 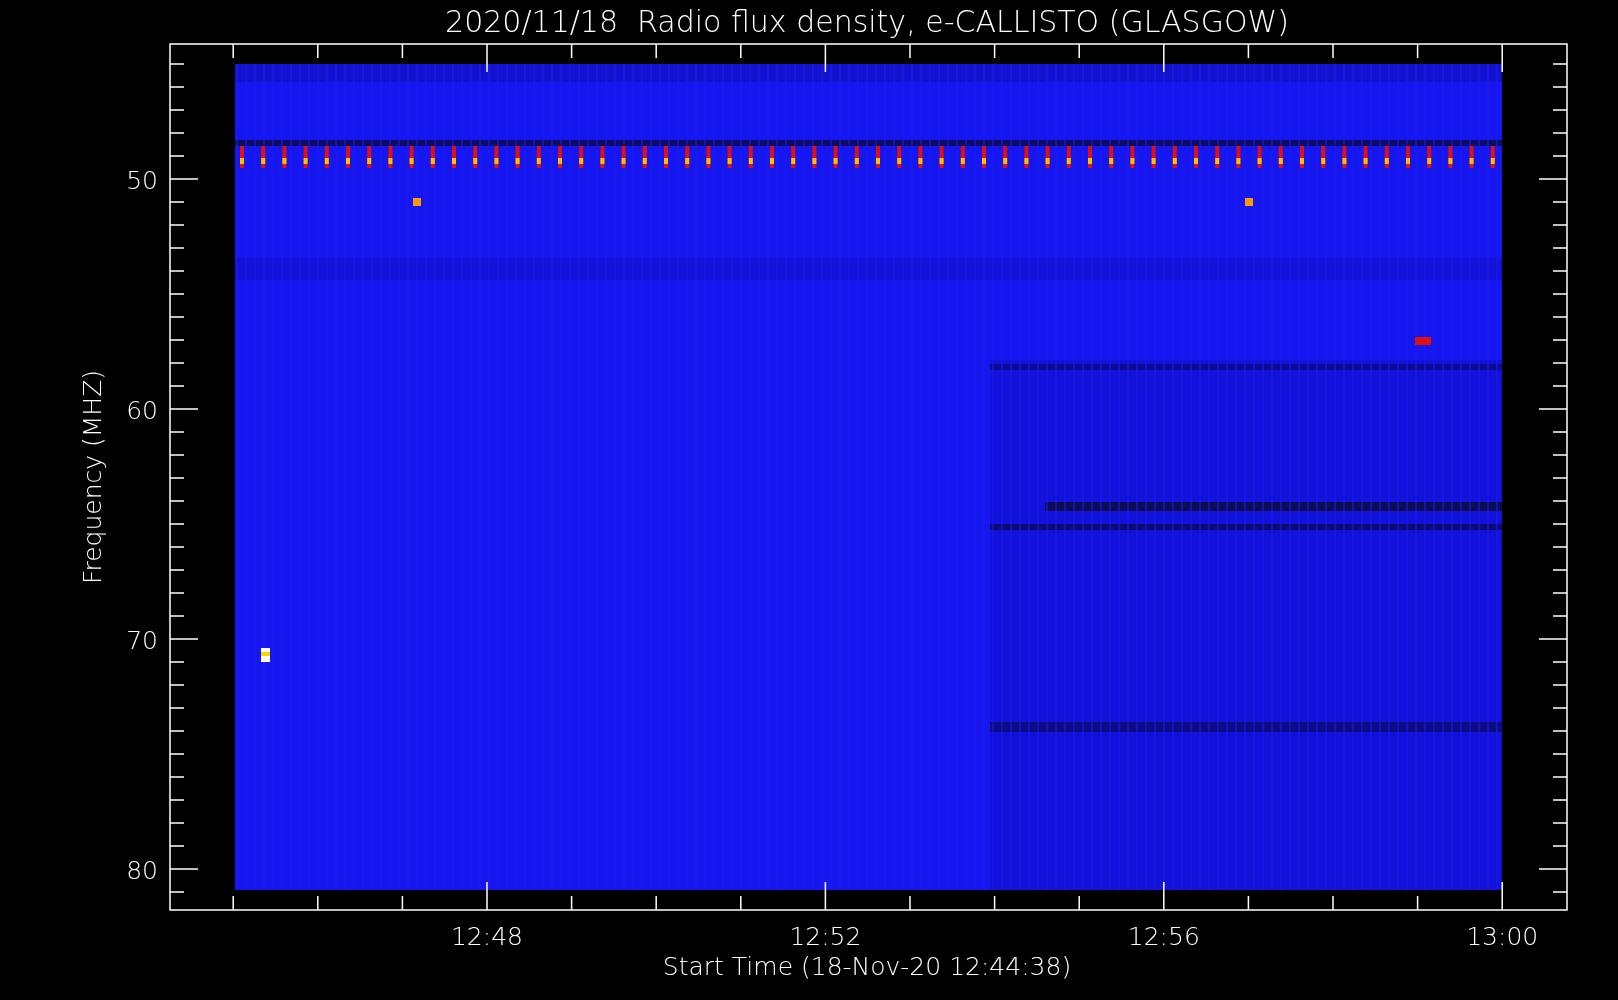 What do you see at coordinates (1502, 936) in the screenshot?
I see `x-tick-label: 13:00` at bounding box center [1502, 936].